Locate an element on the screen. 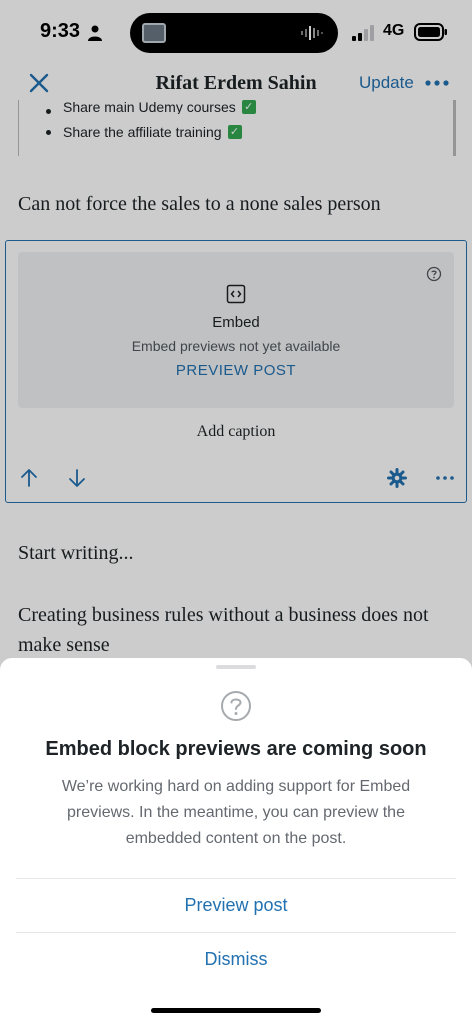 Image resolution: width=472 pixels, height=1023 pixels. dismiss-button: Dismiss is located at coordinates (236, 959).